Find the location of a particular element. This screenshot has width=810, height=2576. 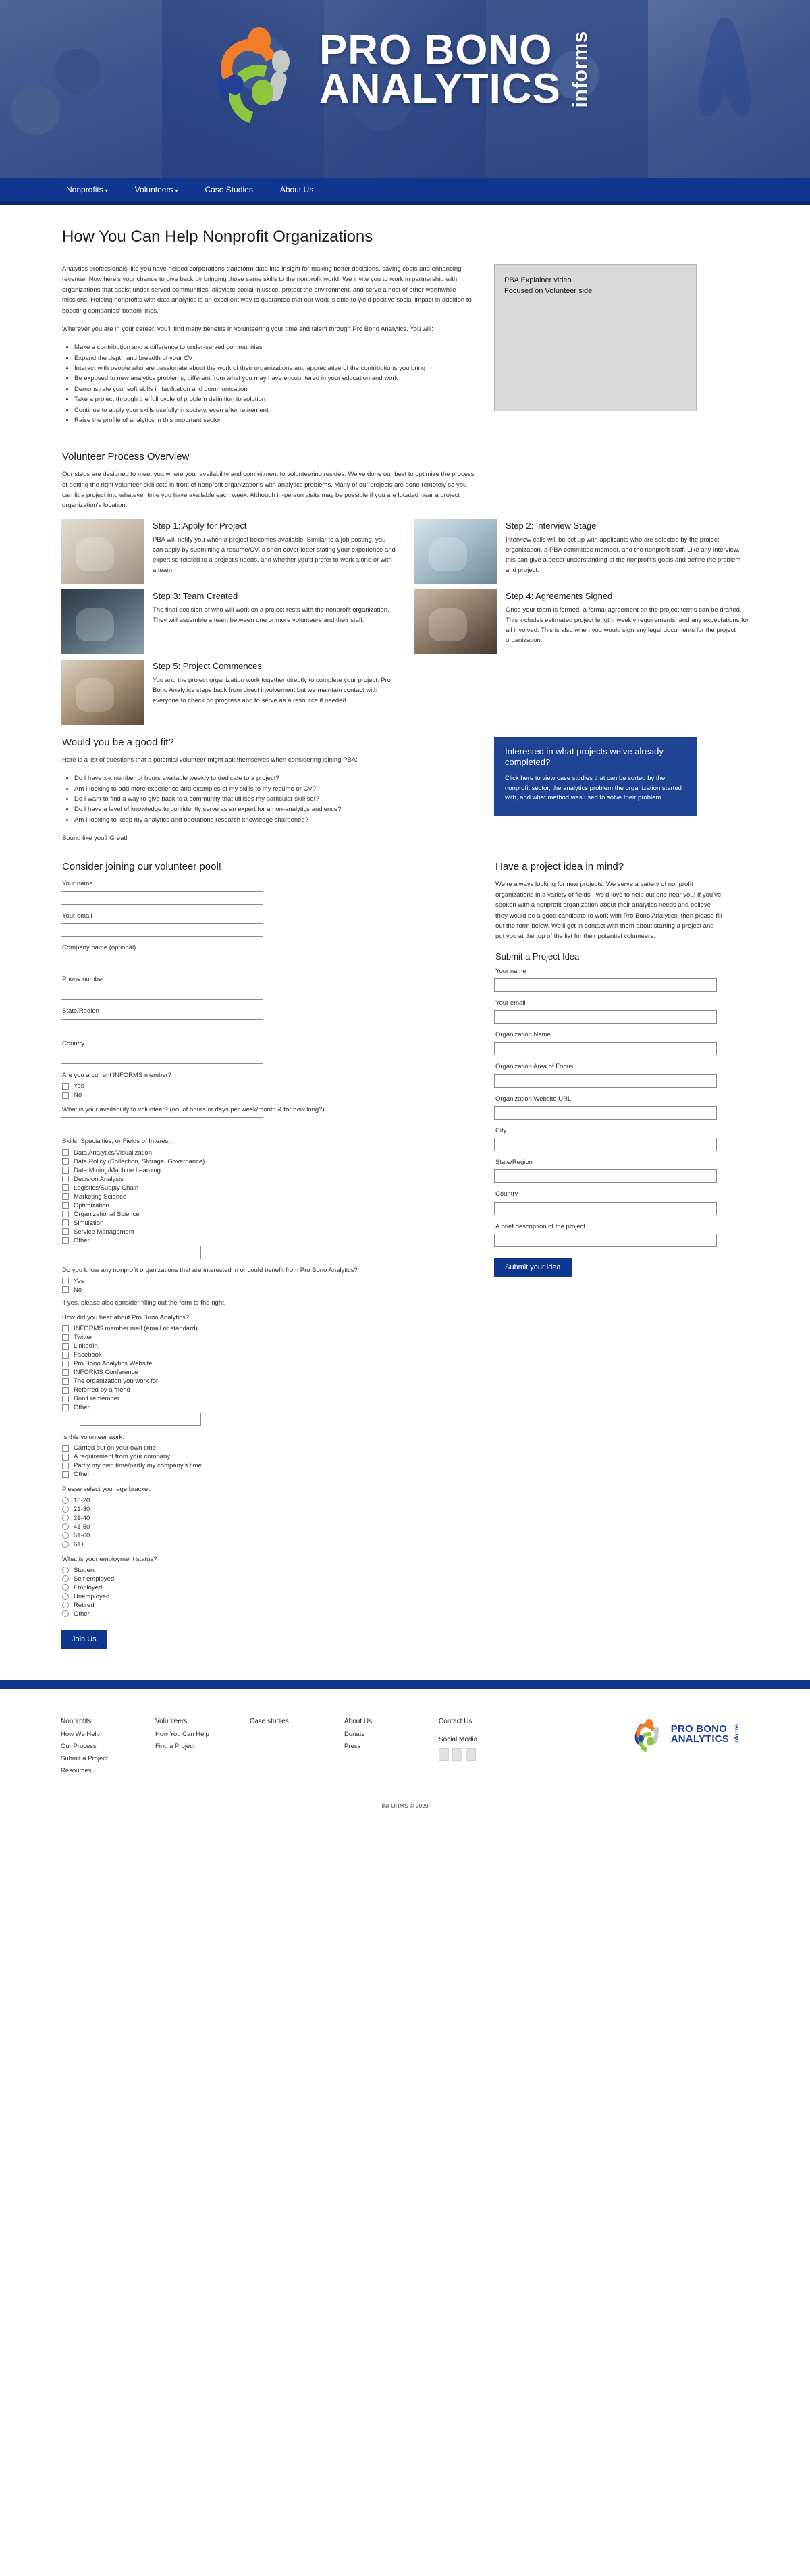

site-logo: PRO BONO ANALYTICS informs is located at coordinates (405, 79).